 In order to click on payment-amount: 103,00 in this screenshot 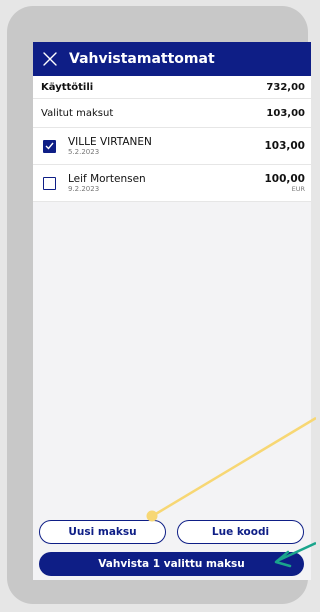, I will do `click(284, 146)`.